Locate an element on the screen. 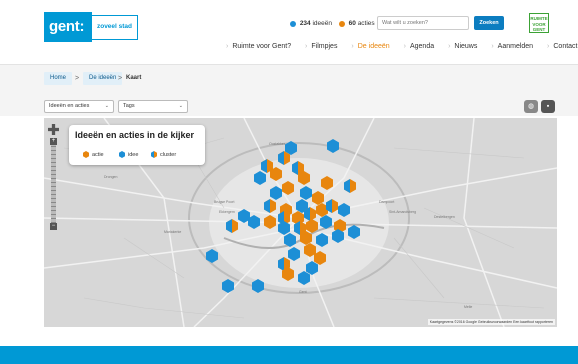 This screenshot has width=578, height=364. nav-de-ideeen: De ideeën is located at coordinates (370, 46).